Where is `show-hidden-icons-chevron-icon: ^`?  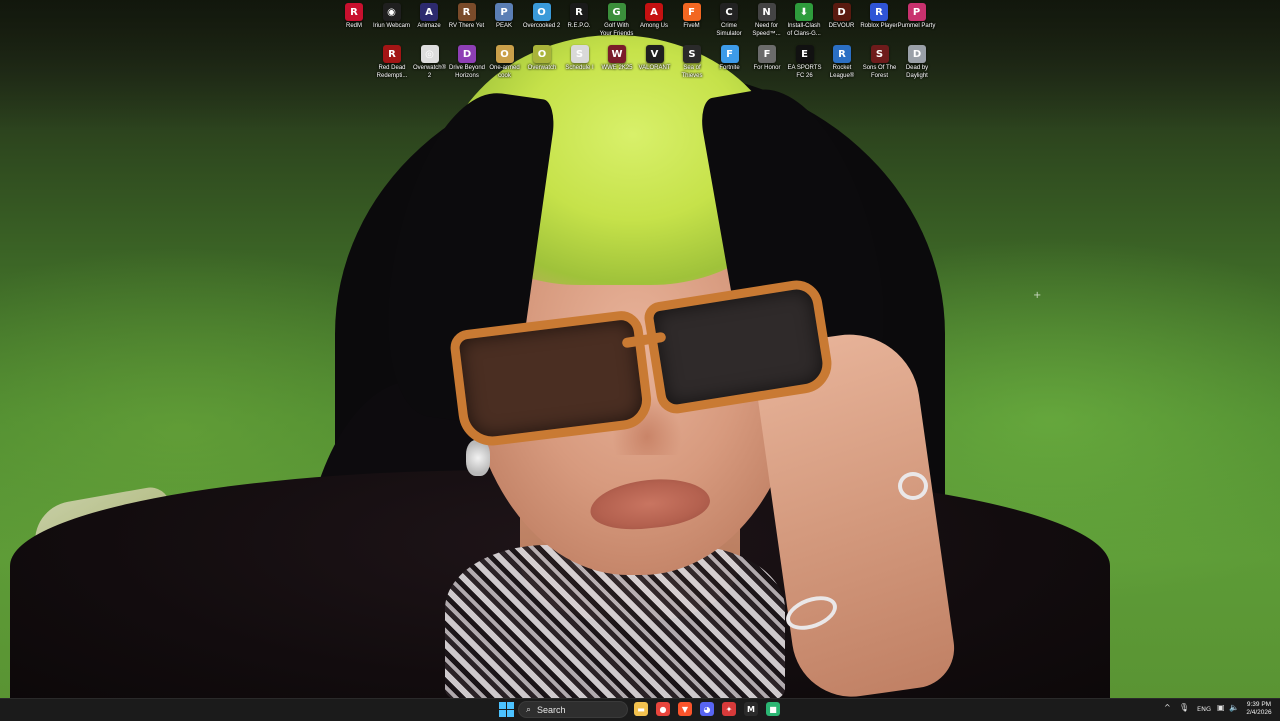 show-hidden-icons-chevron-icon: ^ is located at coordinates (1167, 707).